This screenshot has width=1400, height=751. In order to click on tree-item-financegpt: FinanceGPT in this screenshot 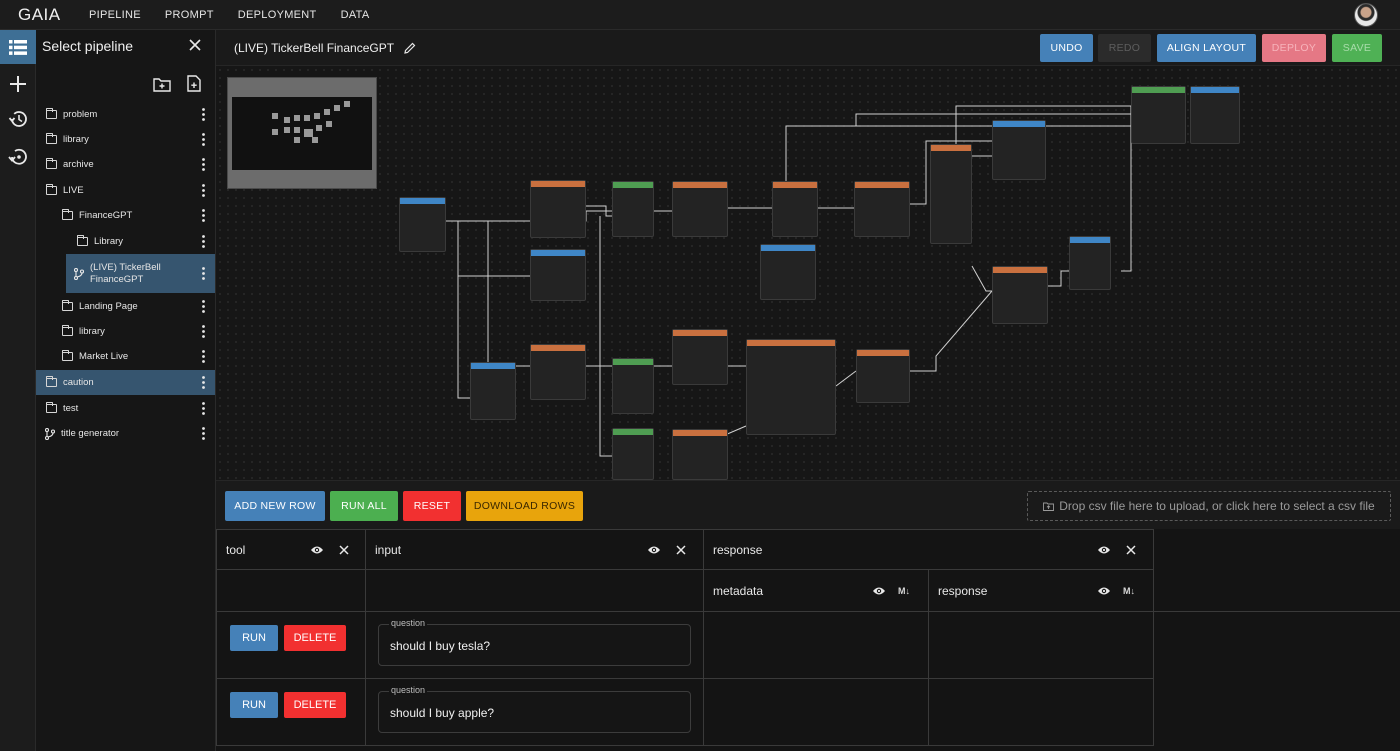, I will do `click(125, 215)`.